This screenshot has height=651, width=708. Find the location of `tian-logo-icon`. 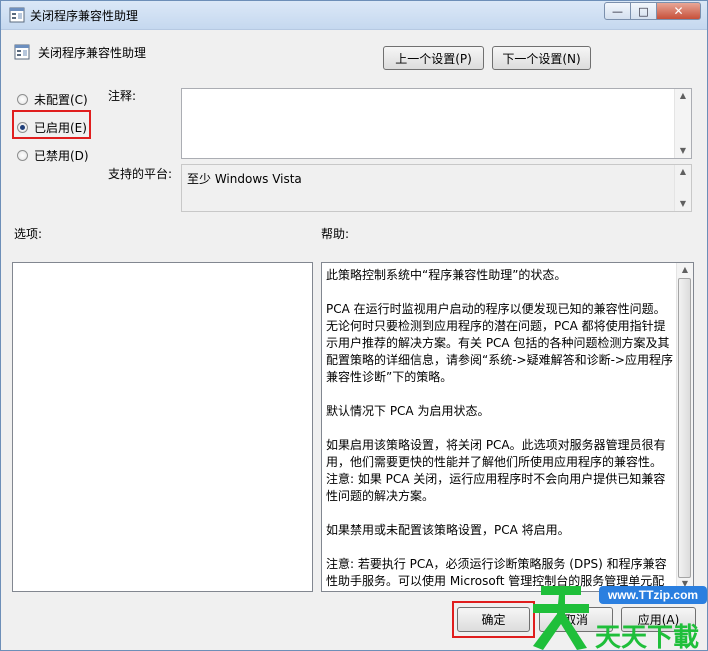

tian-logo-icon is located at coordinates (561, 618).